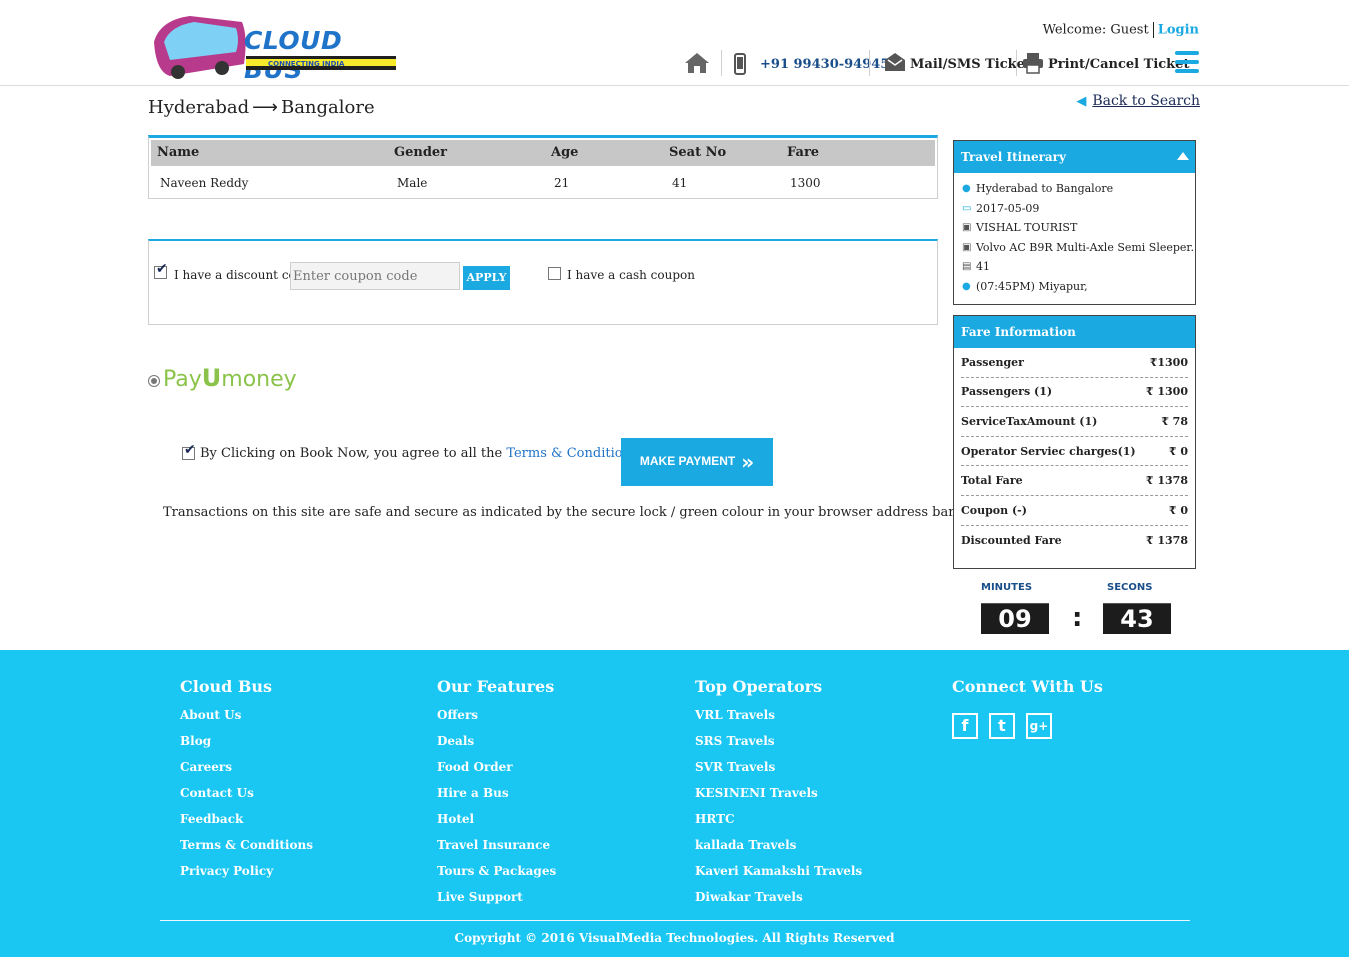  I want to click on route-title: Hyderabad ⟶ Bangalore, so click(261, 107).